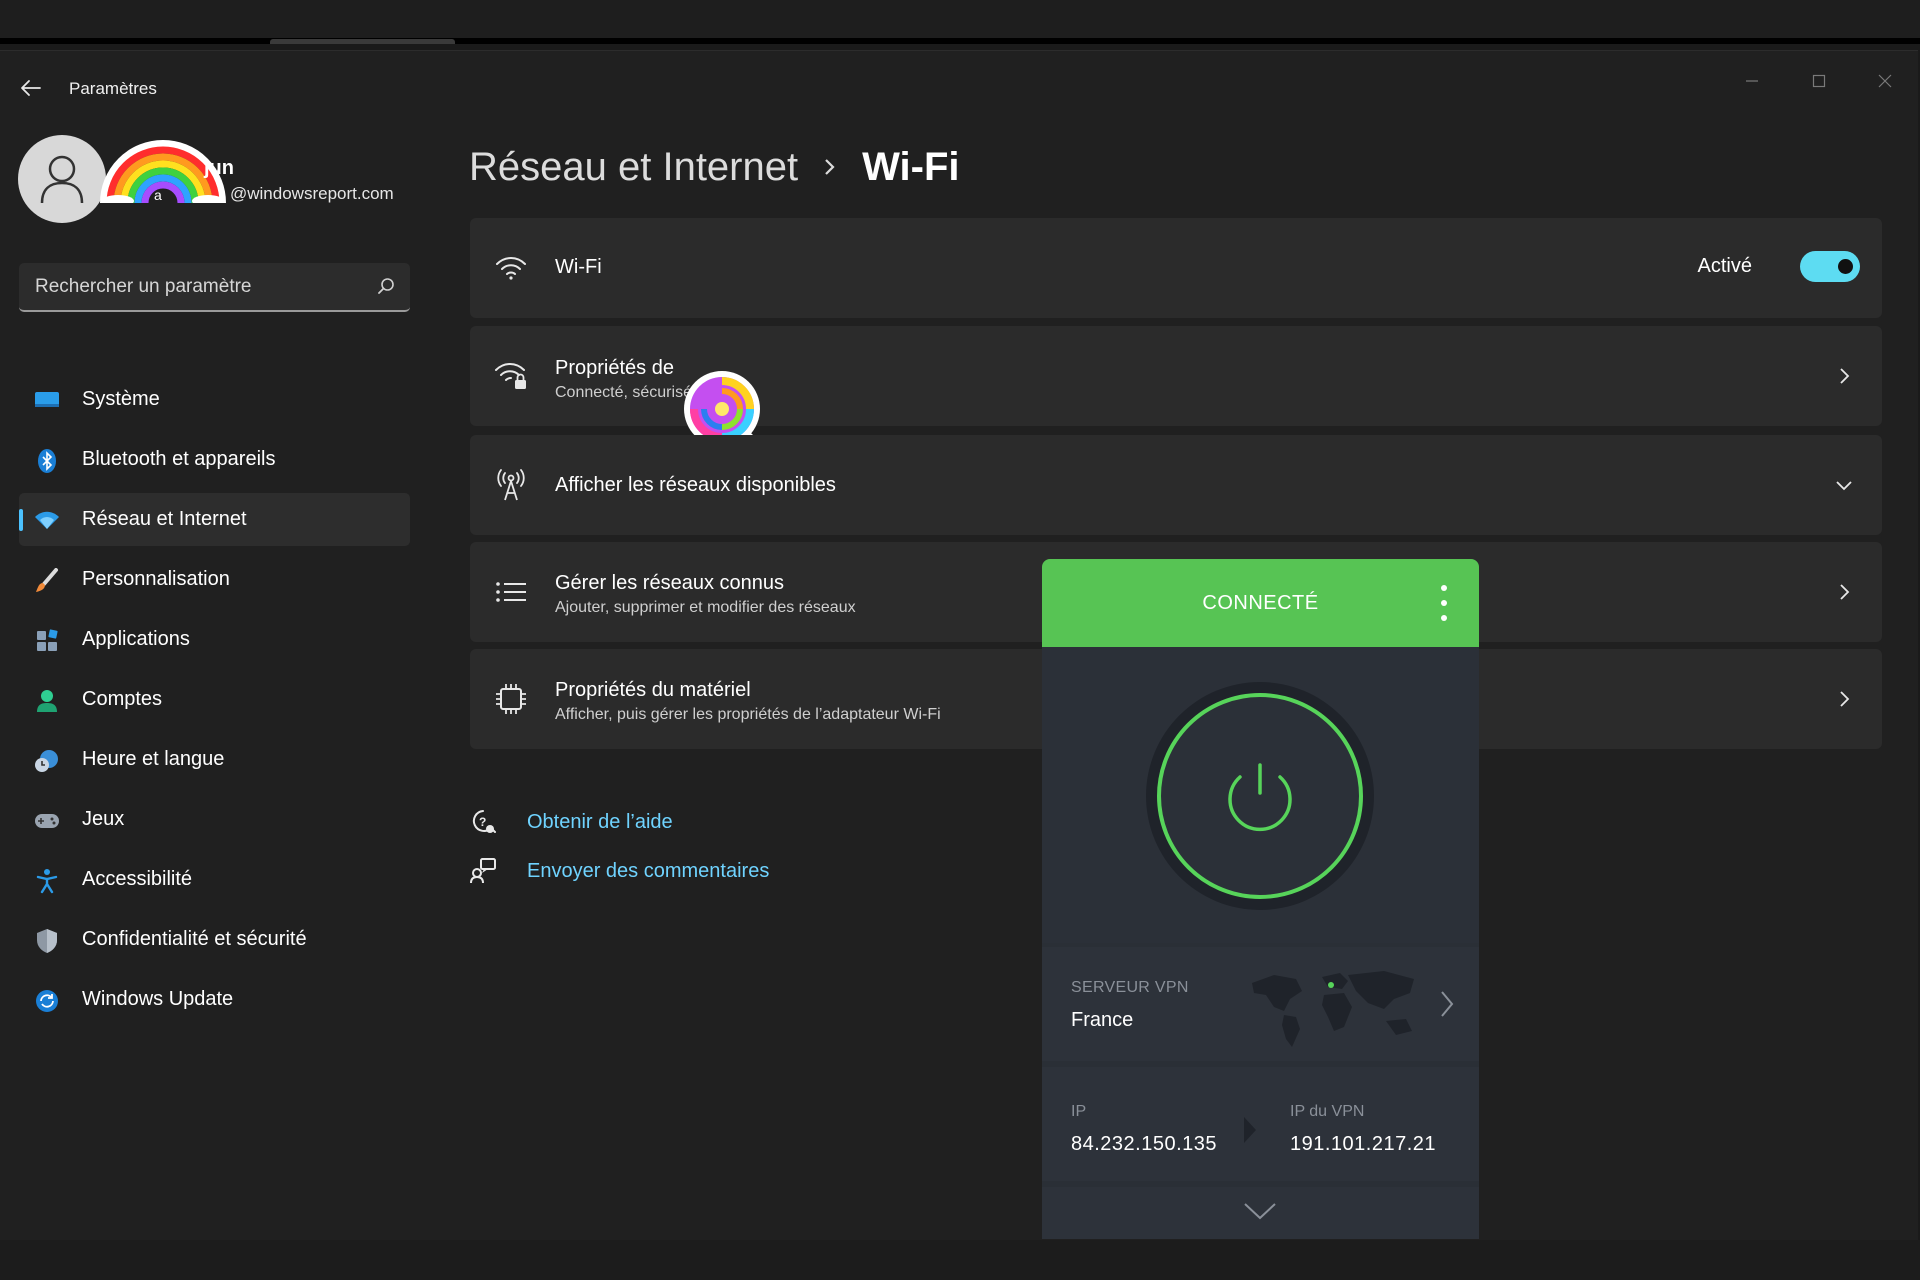 Image resolution: width=1920 pixels, height=1280 pixels. I want to click on breadcrumb-parent: Réseau et Internet, so click(633, 167).